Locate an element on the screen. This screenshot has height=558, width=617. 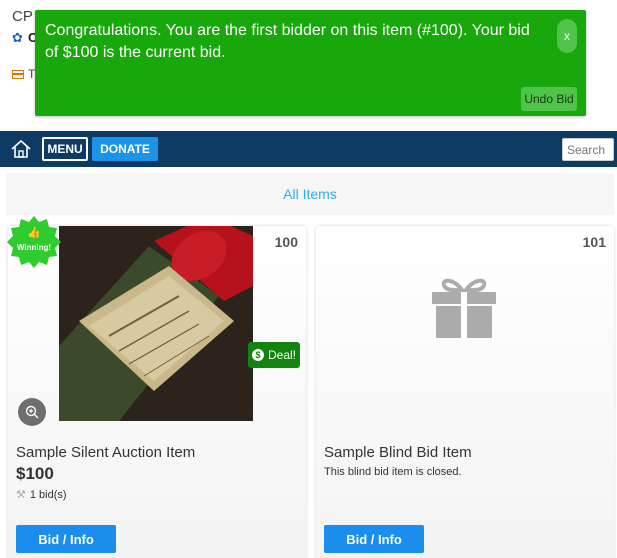
wine-bottle-image is located at coordinates (156, 323).